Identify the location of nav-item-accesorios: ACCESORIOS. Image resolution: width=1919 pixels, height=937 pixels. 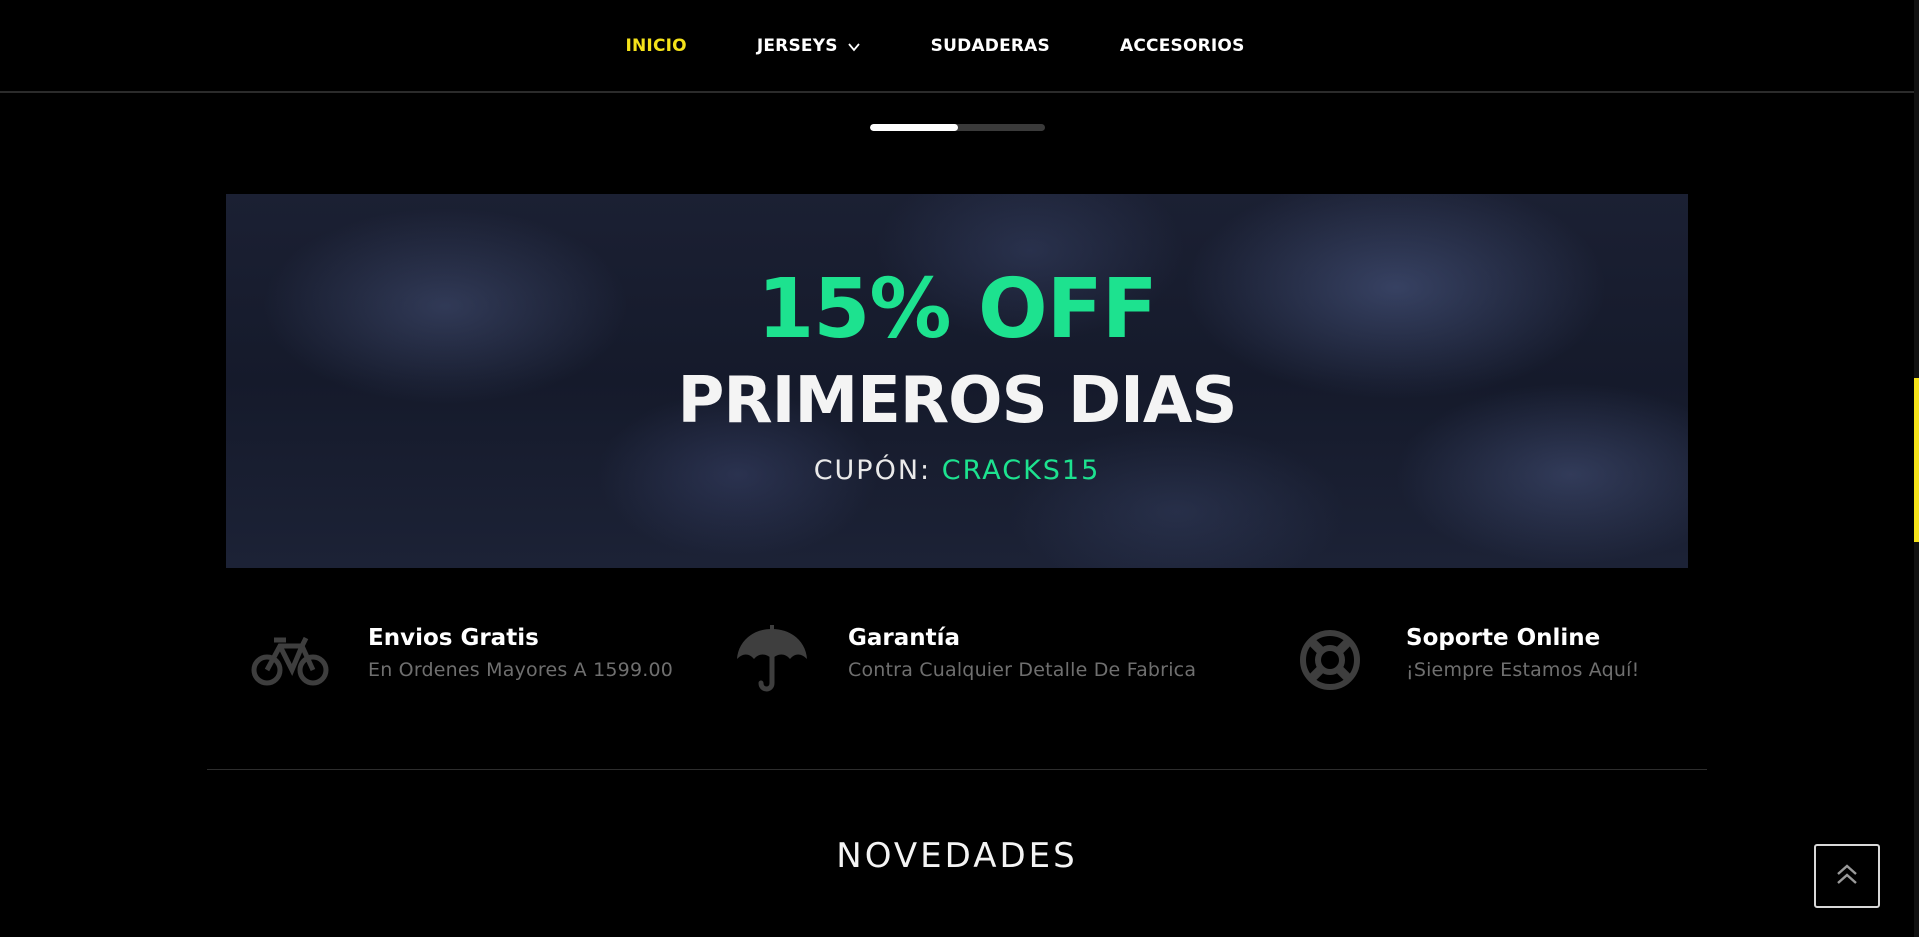
(1182, 46).